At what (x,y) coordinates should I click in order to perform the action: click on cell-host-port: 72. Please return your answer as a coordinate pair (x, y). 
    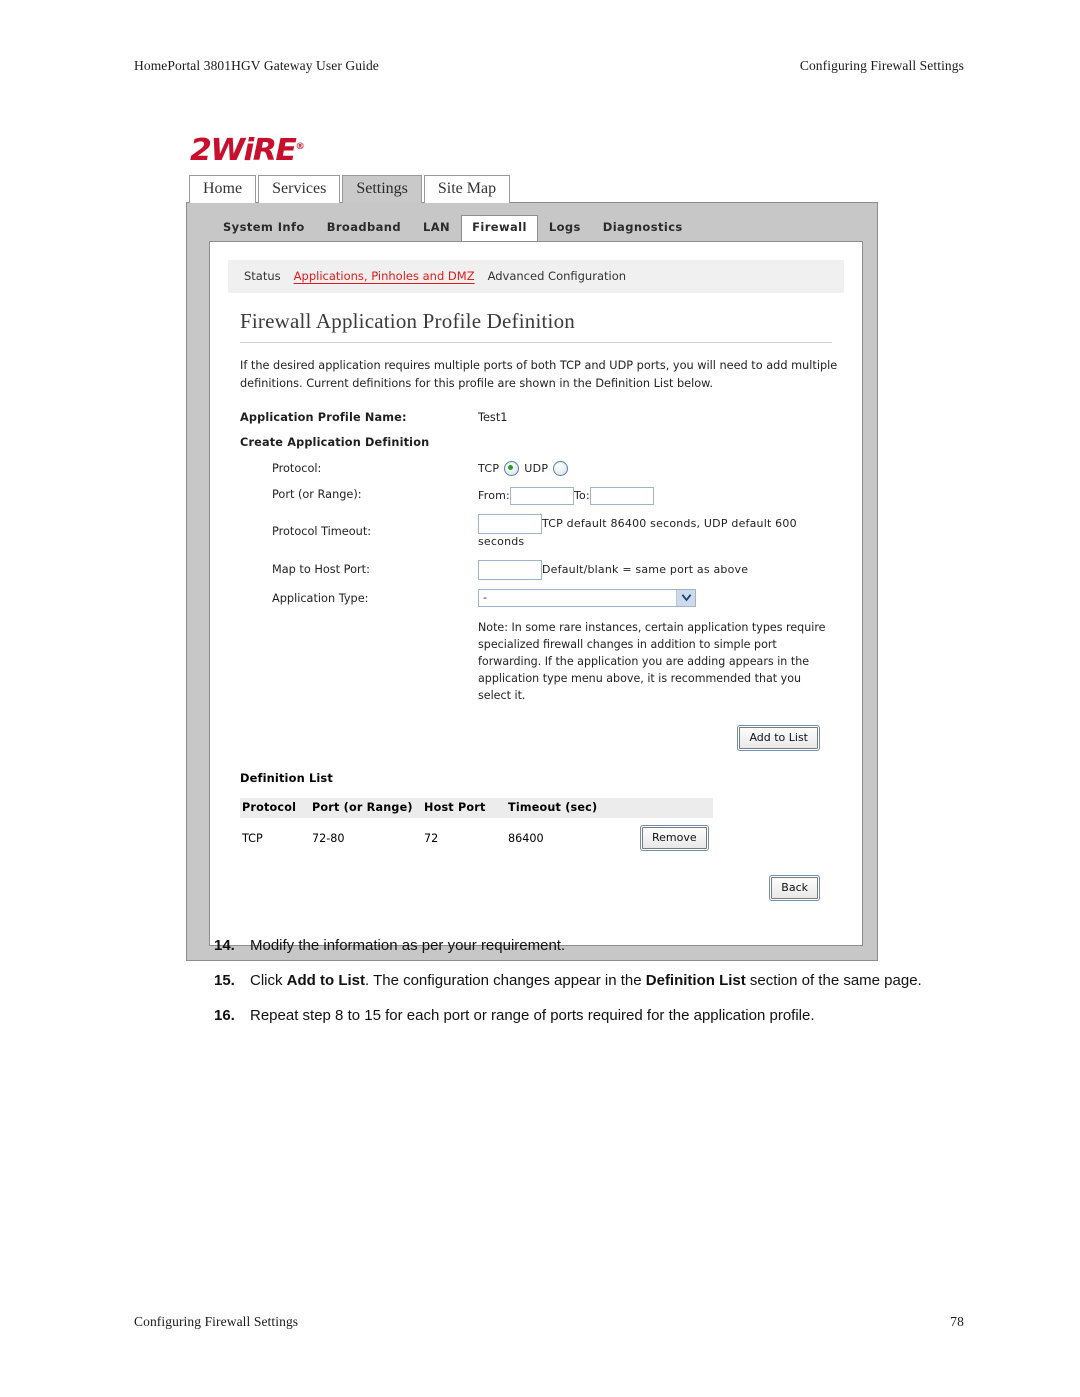
    Looking at the image, I should click on (431, 838).